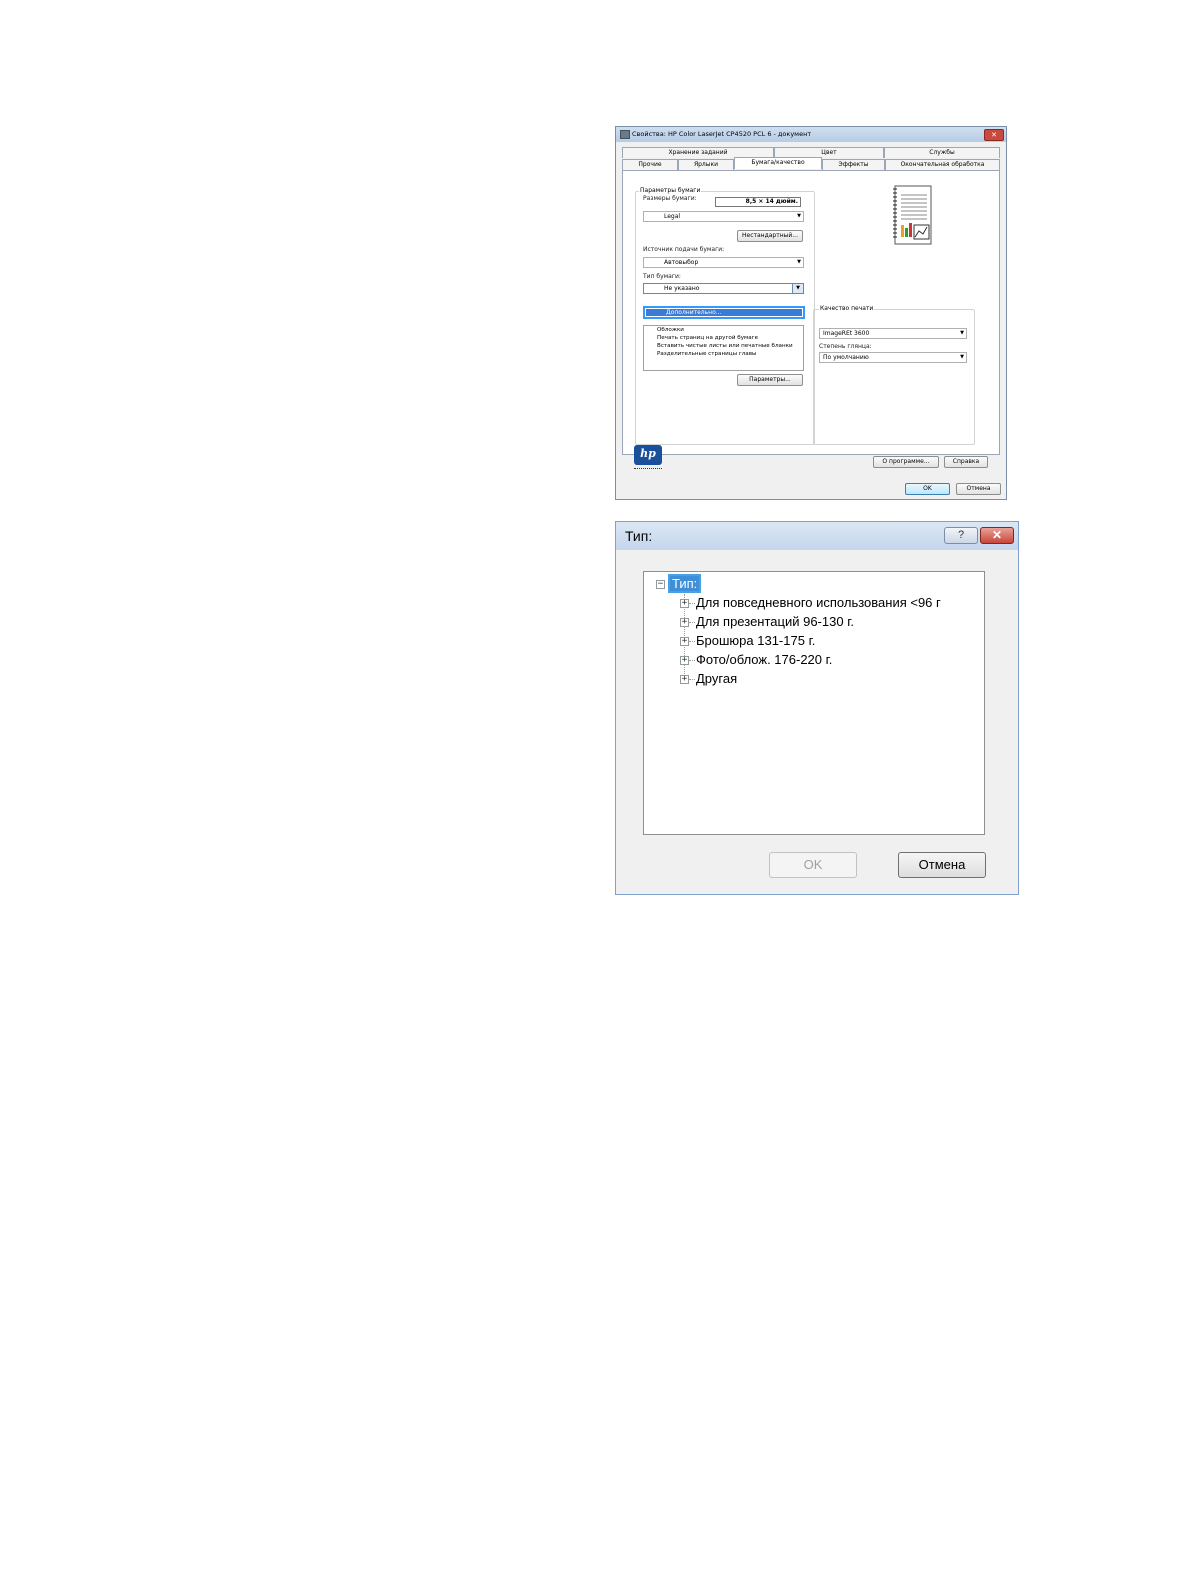 The image size is (1190, 1584). I want to click on paper-size-label: Размеры бумаги:, so click(670, 198).